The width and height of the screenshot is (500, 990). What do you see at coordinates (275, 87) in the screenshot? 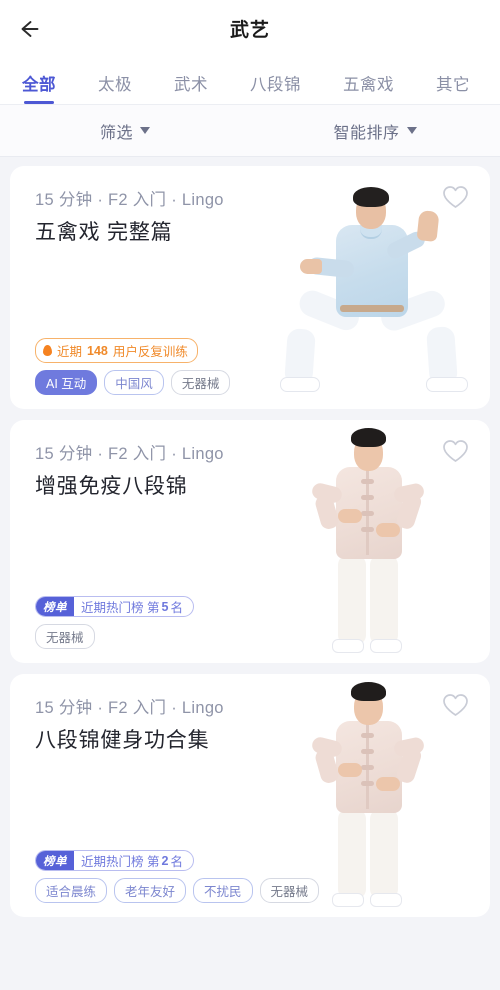
I see `tab-3: 八段锦` at bounding box center [275, 87].